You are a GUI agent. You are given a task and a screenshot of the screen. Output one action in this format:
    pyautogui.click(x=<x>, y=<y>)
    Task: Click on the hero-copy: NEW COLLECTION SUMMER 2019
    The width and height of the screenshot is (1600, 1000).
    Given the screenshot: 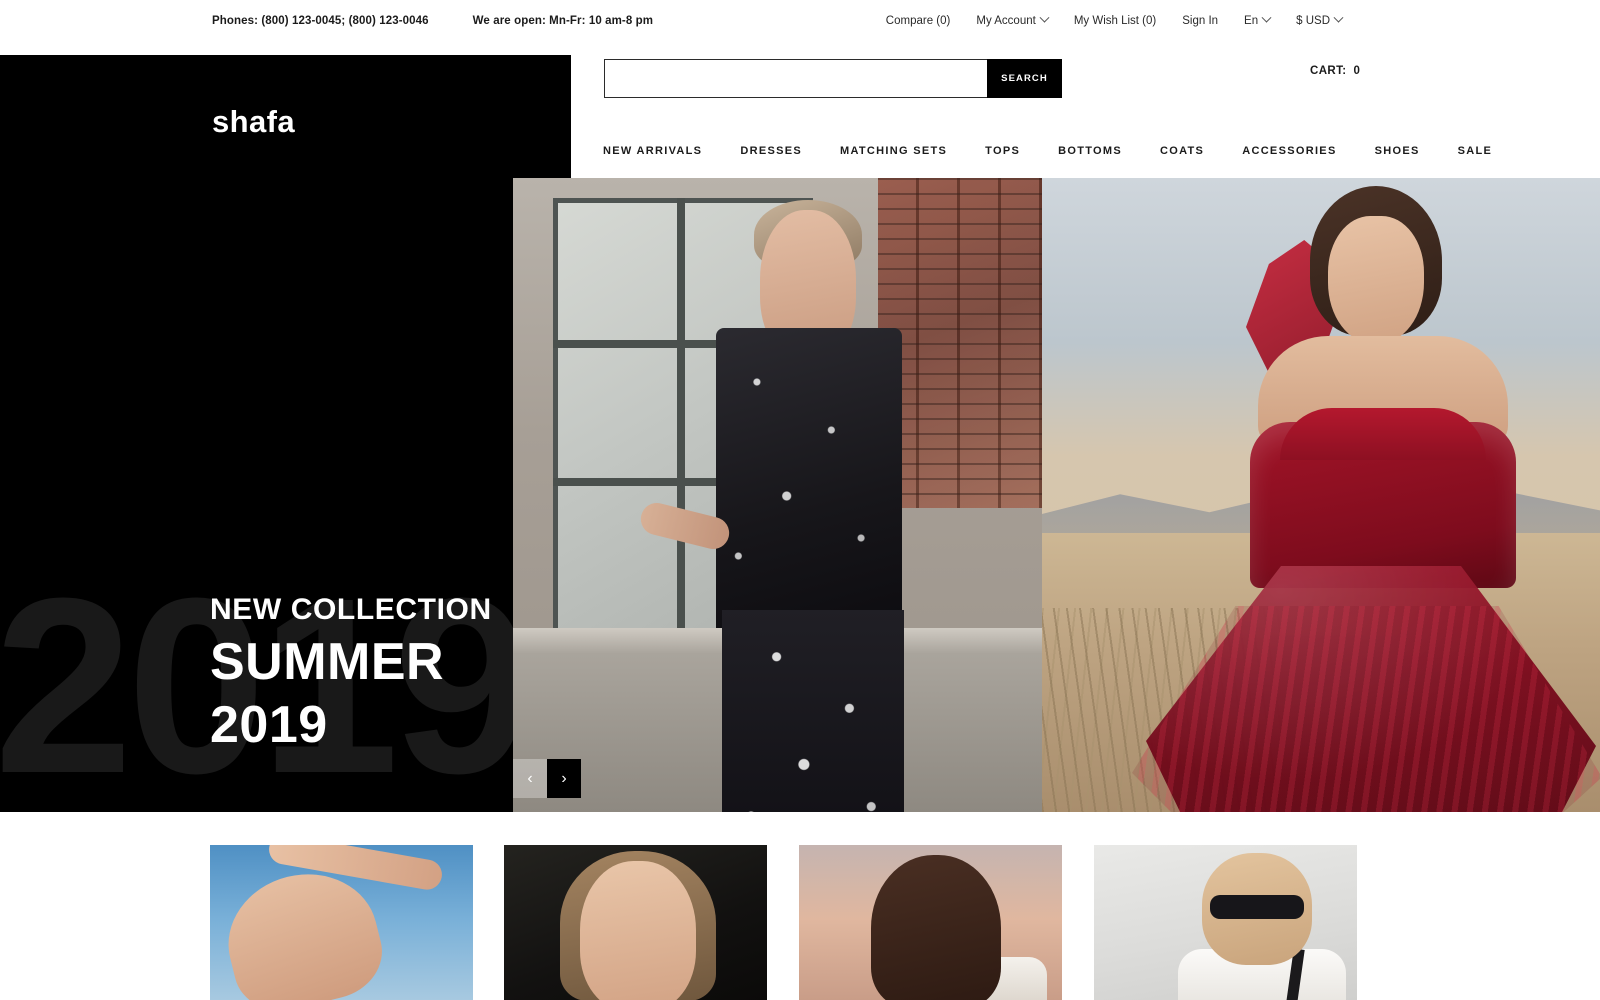 What is the action you would take?
    pyautogui.click(x=351, y=673)
    